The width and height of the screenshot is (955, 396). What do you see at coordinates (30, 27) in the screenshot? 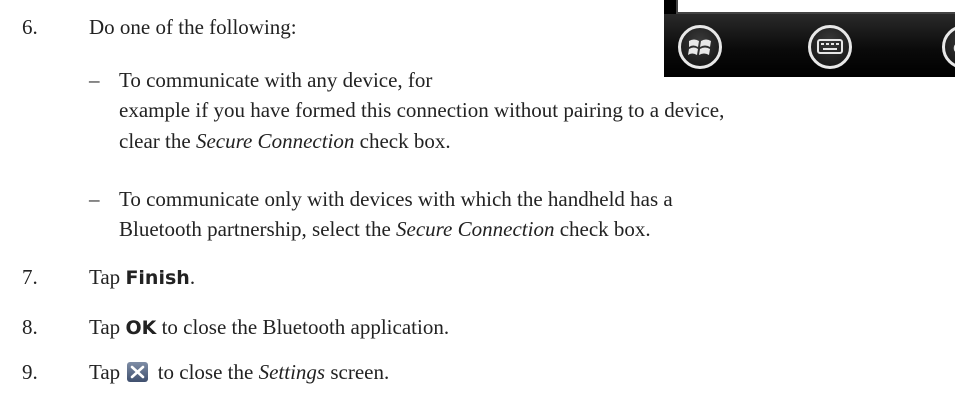
I see `step-number: 6.` at bounding box center [30, 27].